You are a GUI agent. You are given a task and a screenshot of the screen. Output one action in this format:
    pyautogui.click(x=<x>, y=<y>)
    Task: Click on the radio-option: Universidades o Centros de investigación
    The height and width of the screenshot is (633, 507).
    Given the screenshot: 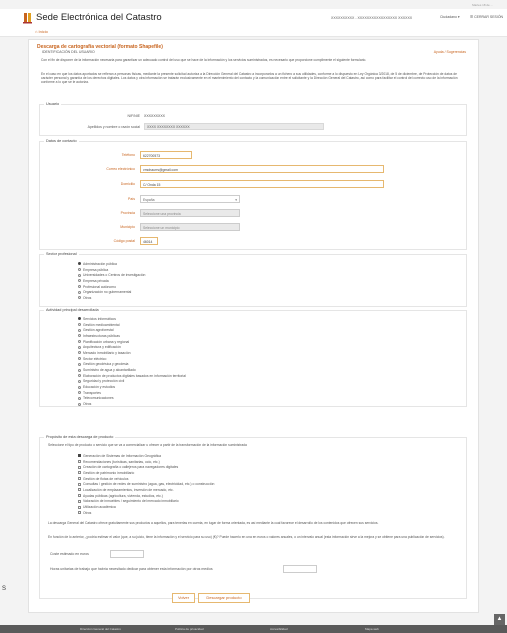 What is the action you would take?
    pyautogui.click(x=111, y=275)
    